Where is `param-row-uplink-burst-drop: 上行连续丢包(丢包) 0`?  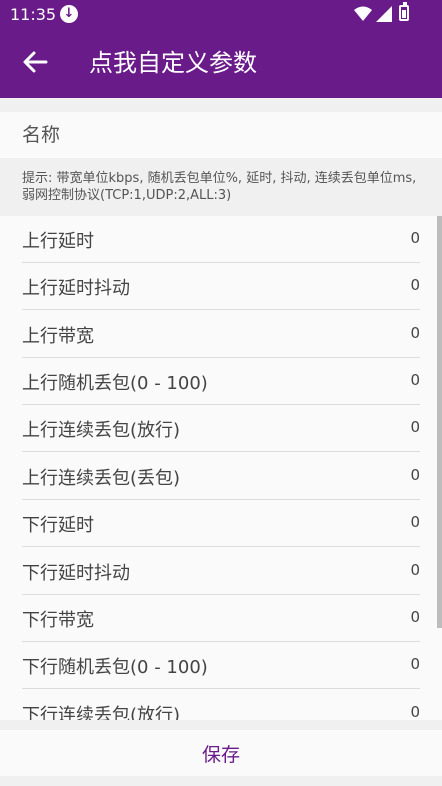
param-row-uplink-burst-drop: 上行连续丢包(丢包) 0 is located at coordinates (221, 476).